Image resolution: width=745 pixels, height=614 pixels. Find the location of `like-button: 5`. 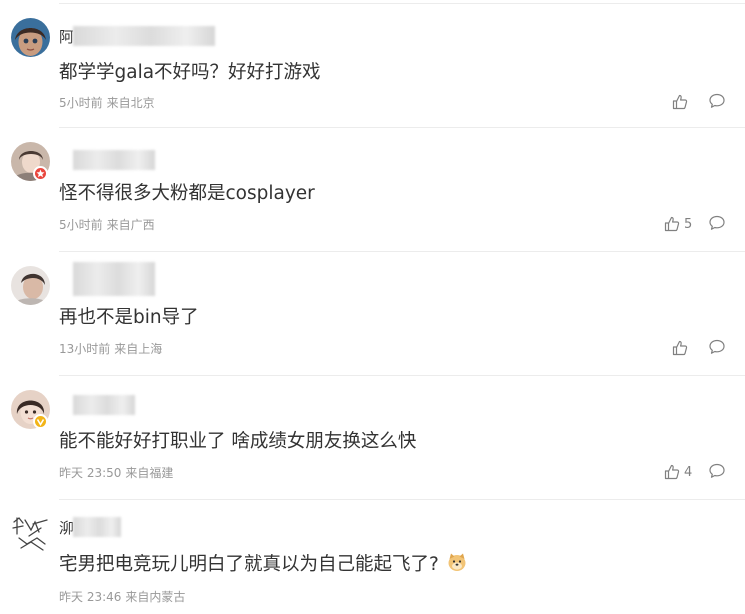

like-button: 5 is located at coordinates (678, 224).